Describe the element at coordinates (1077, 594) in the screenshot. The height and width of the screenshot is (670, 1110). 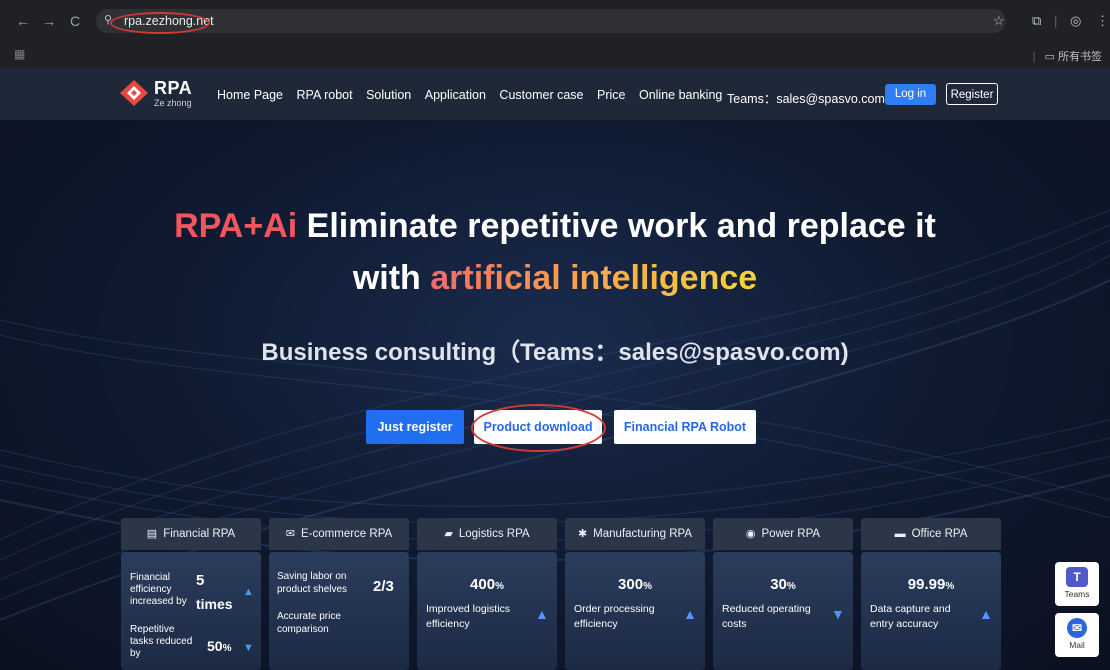
I see `teams-float-label: Teams` at that location.